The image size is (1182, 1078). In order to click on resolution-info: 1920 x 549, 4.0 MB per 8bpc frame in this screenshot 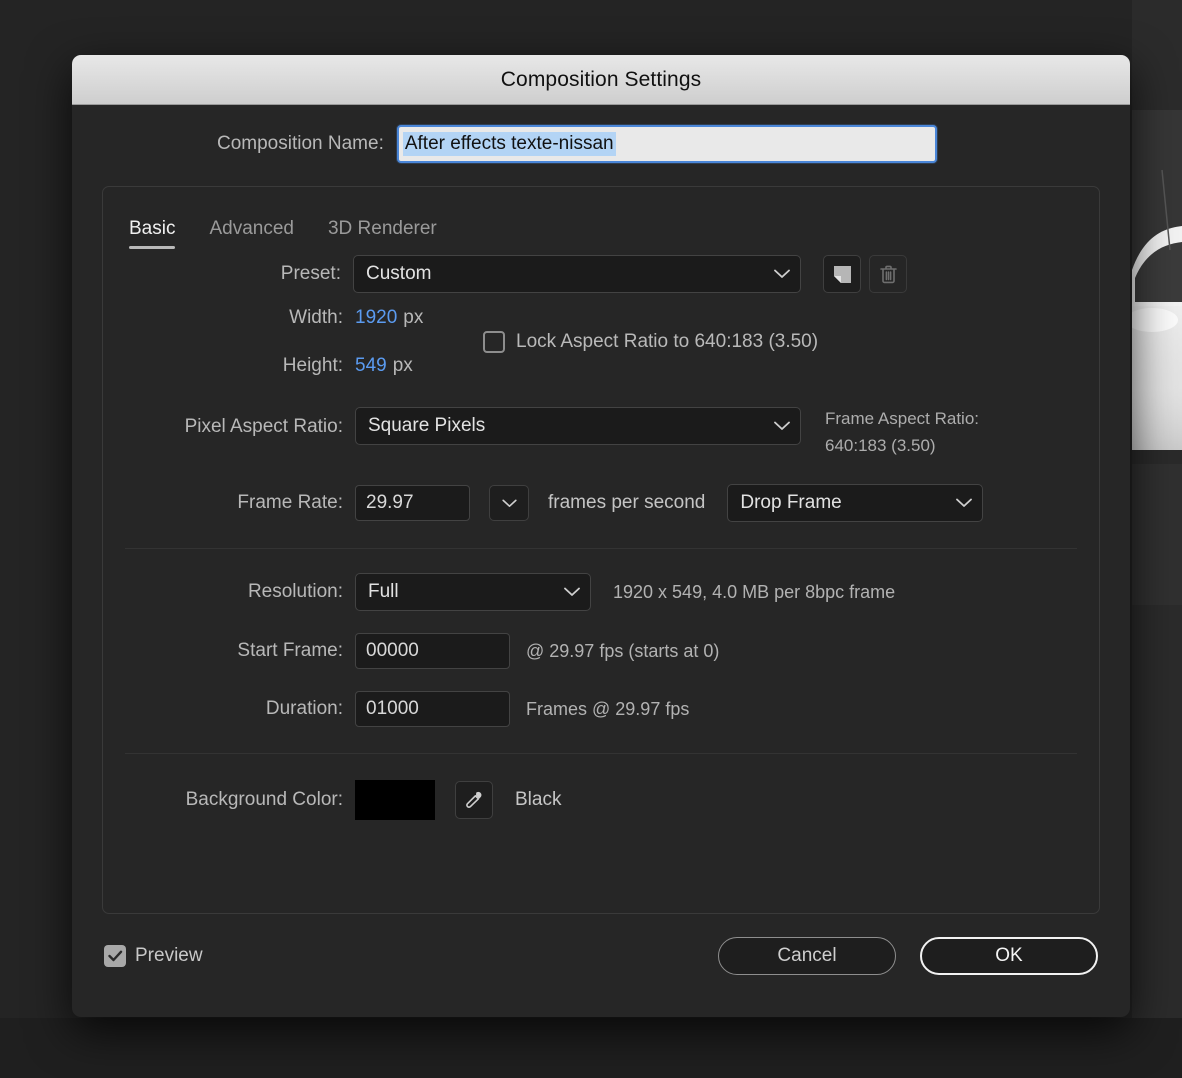, I will do `click(754, 591)`.